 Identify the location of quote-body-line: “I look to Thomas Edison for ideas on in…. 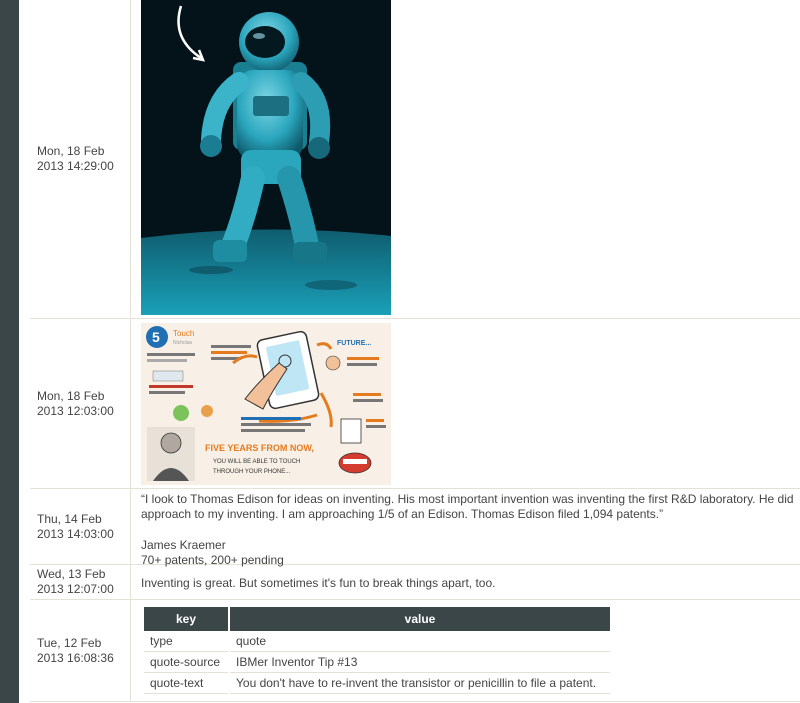
(467, 499).